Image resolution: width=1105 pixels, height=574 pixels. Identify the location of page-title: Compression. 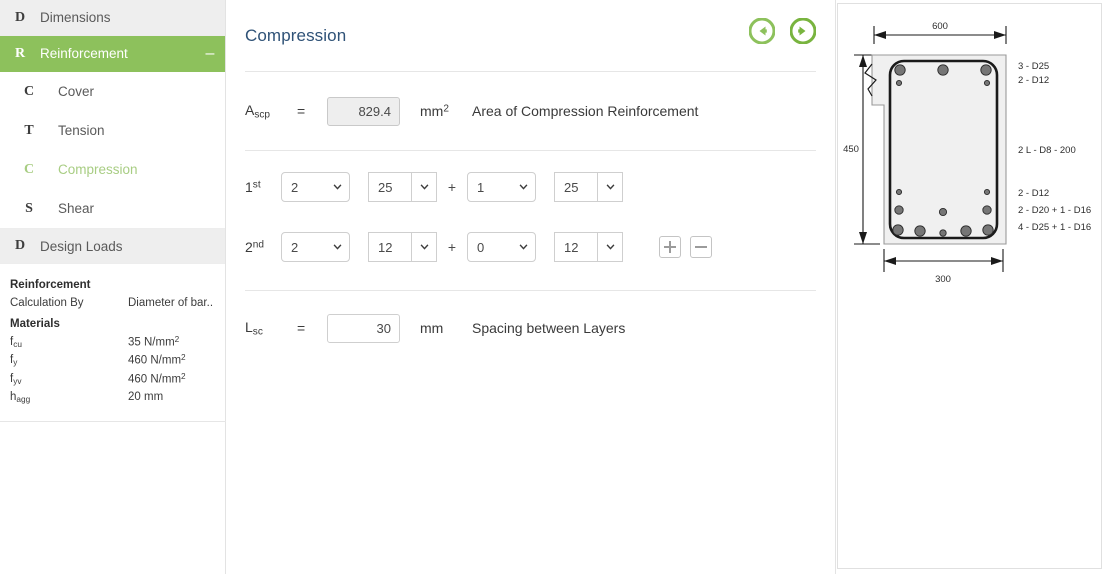
(296, 35).